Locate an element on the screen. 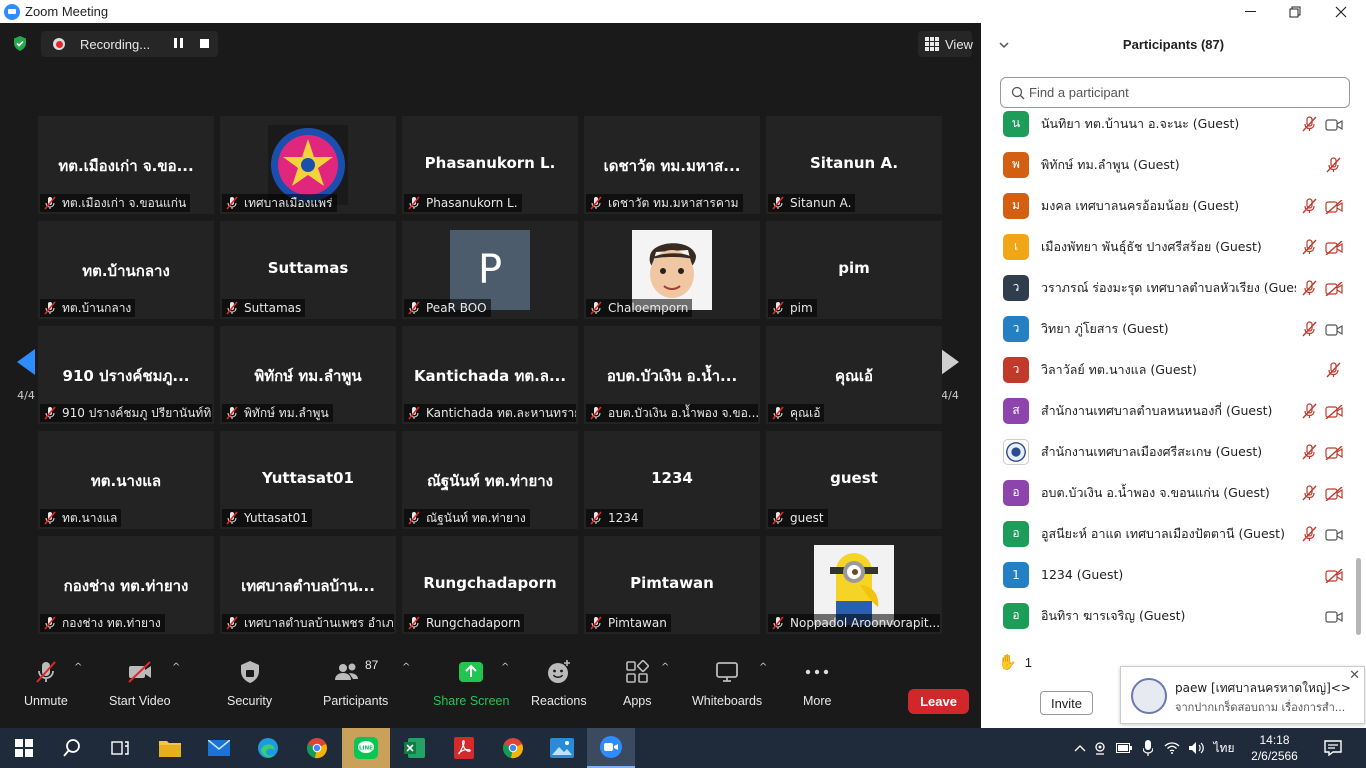 The width and height of the screenshot is (1366, 768). video-tile: pim pim is located at coordinates (854, 270).